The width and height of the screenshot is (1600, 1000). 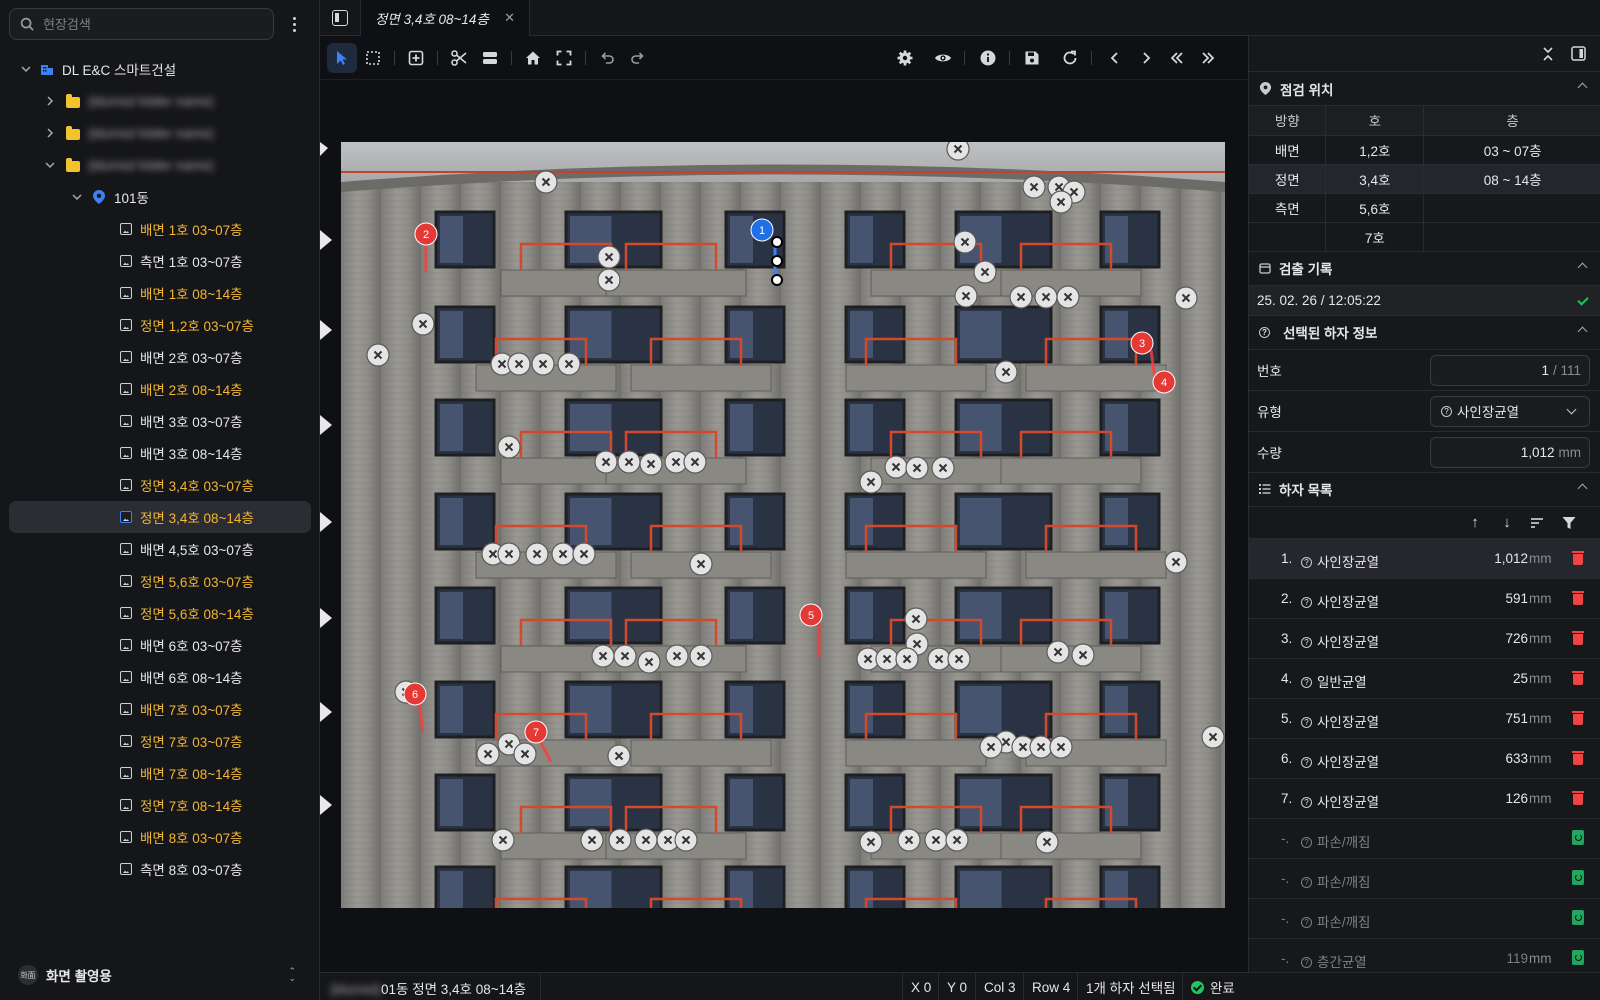 I want to click on tree-file-item: 정면 5,6호 08~14층, so click(x=160, y=613).